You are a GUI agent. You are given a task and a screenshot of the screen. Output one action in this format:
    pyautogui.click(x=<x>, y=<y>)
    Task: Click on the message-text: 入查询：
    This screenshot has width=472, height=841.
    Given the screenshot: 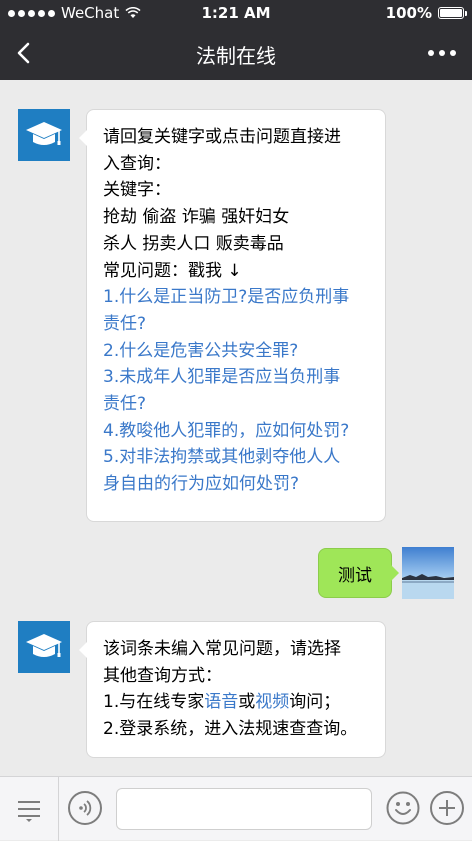 What is the action you would take?
    pyautogui.click(x=137, y=163)
    